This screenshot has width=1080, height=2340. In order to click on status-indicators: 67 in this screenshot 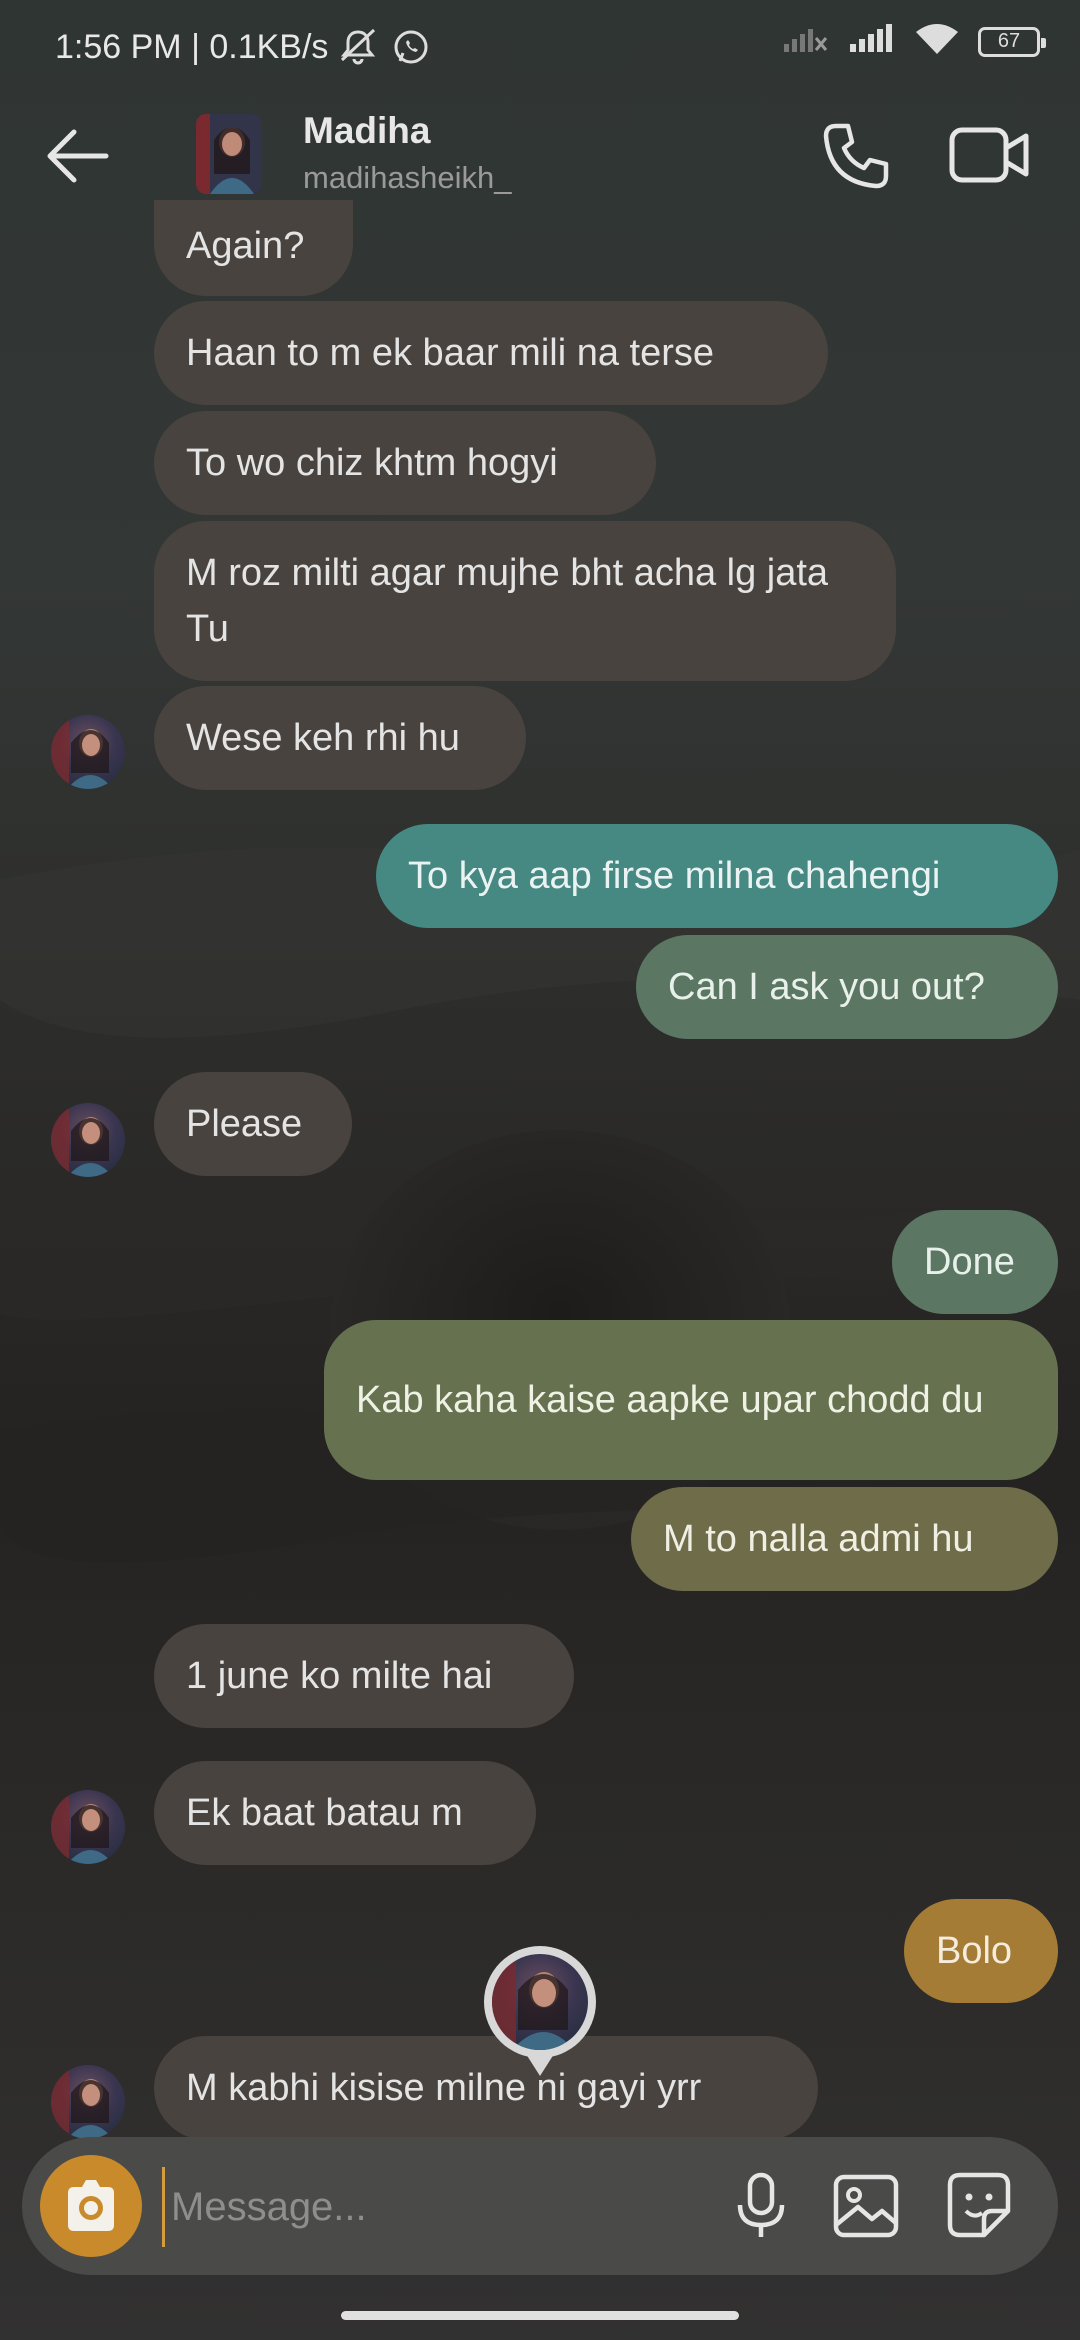, I will do `click(914, 41)`.